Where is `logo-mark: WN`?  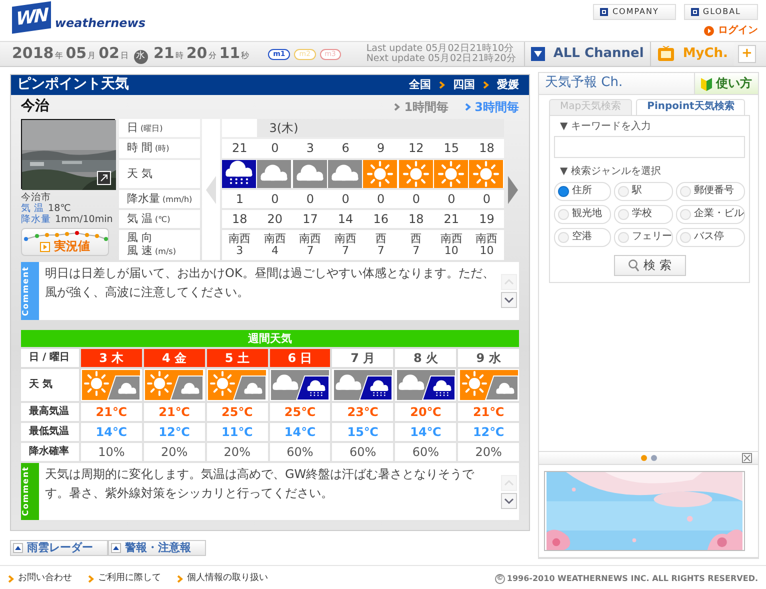 logo-mark: WN is located at coordinates (31, 17).